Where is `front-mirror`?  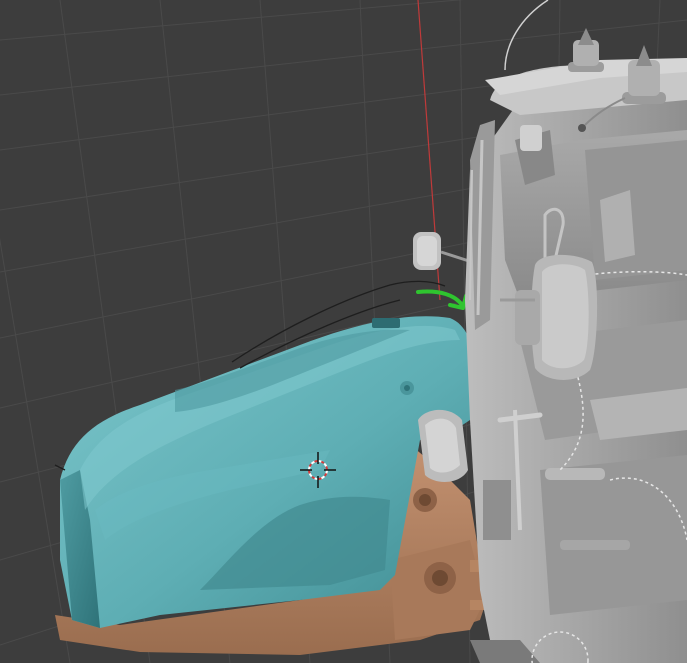
front-mirror is located at coordinates (443, 445).